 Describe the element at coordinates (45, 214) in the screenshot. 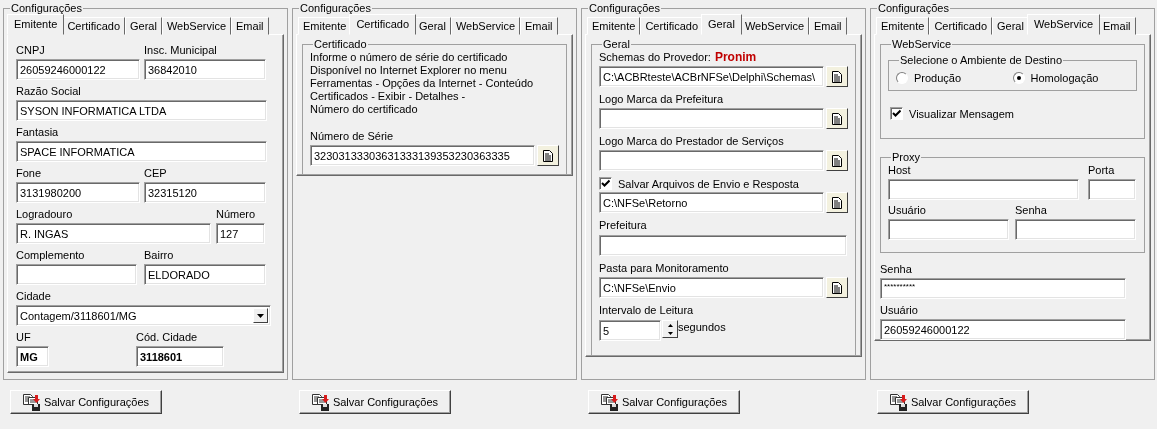

I see `field-label: Logradouro` at that location.